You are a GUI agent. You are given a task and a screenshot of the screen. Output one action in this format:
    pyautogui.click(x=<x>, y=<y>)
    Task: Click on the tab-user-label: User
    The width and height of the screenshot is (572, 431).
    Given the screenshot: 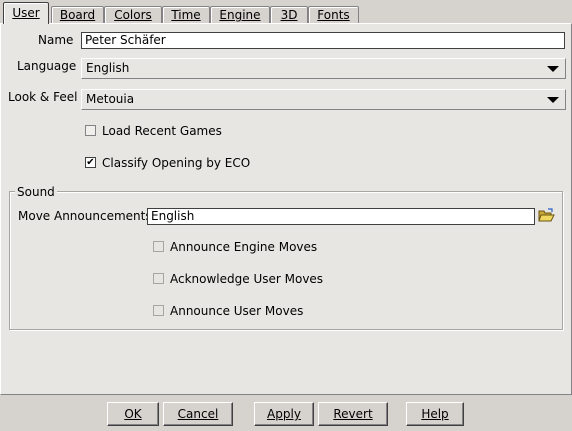 What is the action you would take?
    pyautogui.click(x=26, y=13)
    